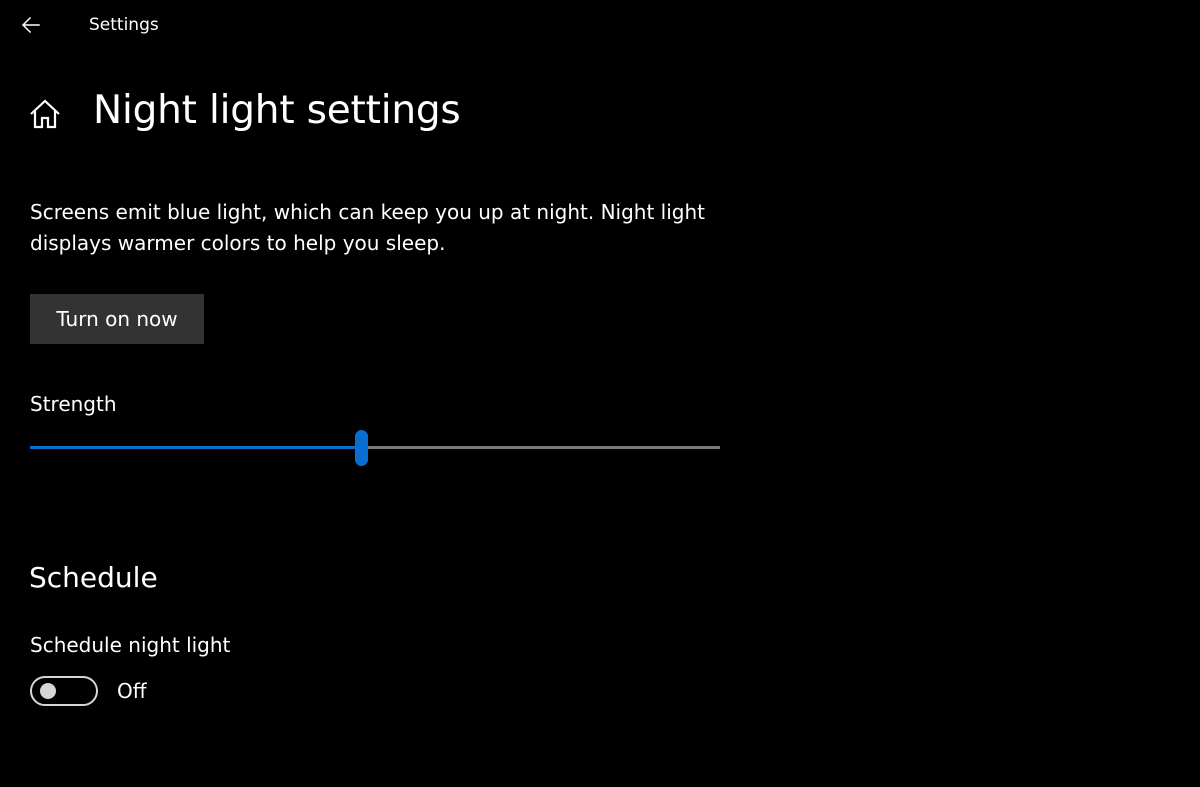 This screenshot has width=1200, height=787. What do you see at coordinates (132, 691) in the screenshot?
I see `toggle-state-label: Off` at bounding box center [132, 691].